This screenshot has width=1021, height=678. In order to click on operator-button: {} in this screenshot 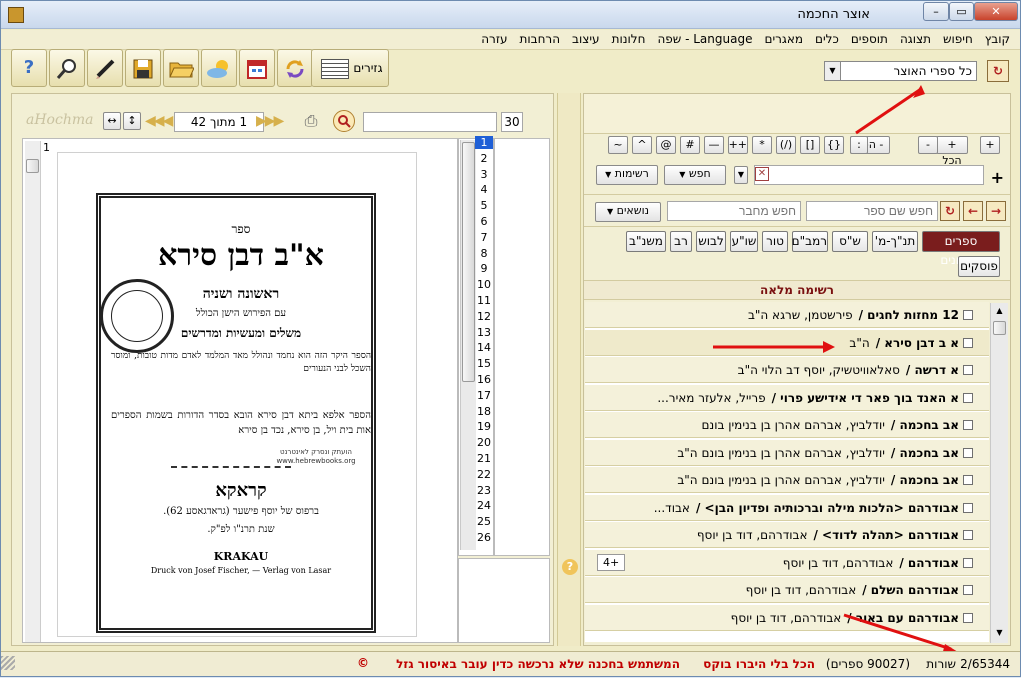, I will do `click(834, 145)`.